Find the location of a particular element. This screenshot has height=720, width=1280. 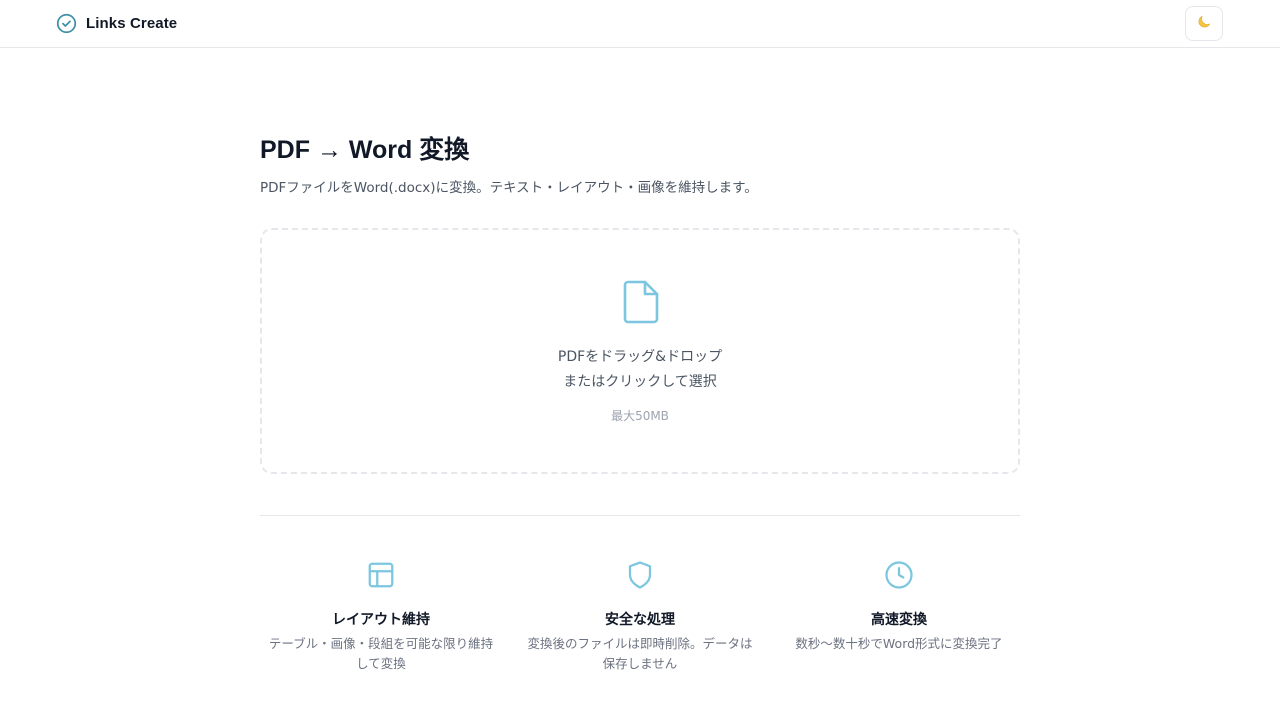

feature-title: レイアウト維持 is located at coordinates (381, 619).